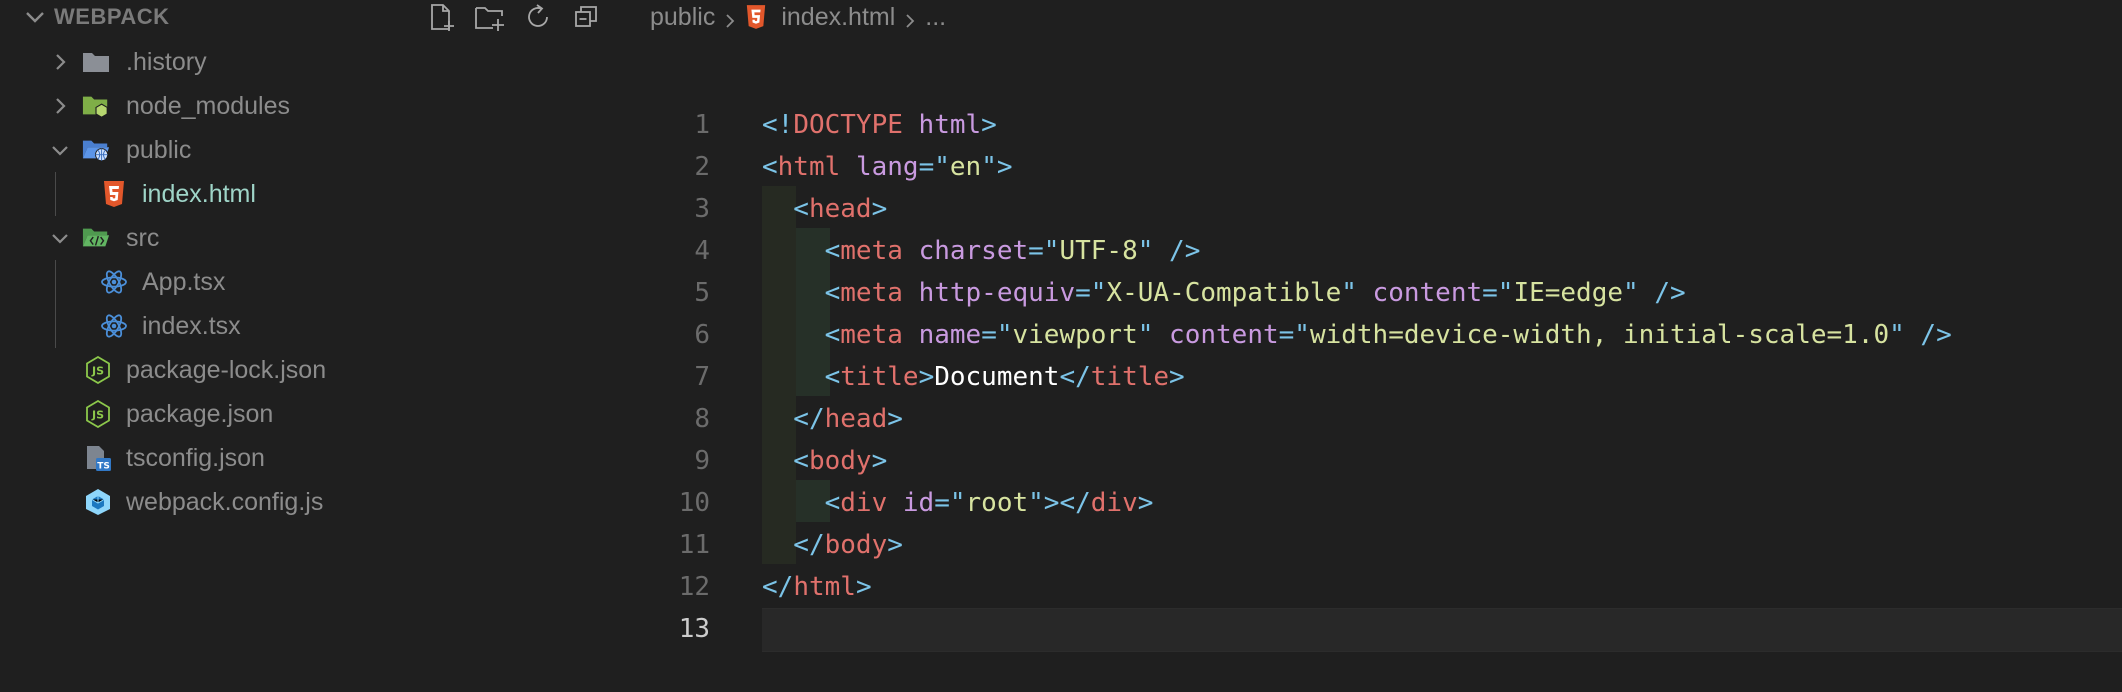  I want to click on code-line: </body>, so click(832, 545).